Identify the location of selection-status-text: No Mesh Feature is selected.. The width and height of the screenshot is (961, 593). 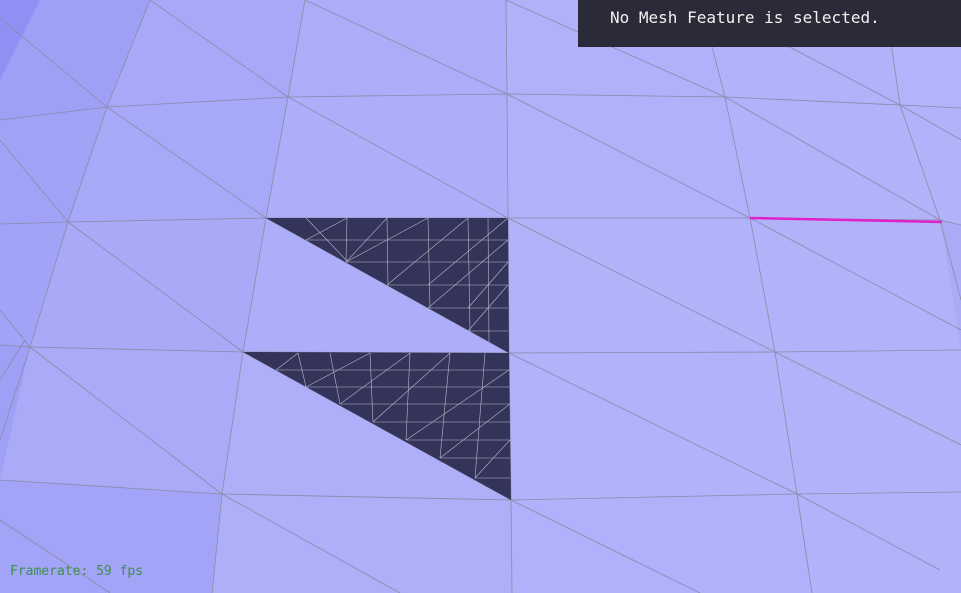
(745, 17).